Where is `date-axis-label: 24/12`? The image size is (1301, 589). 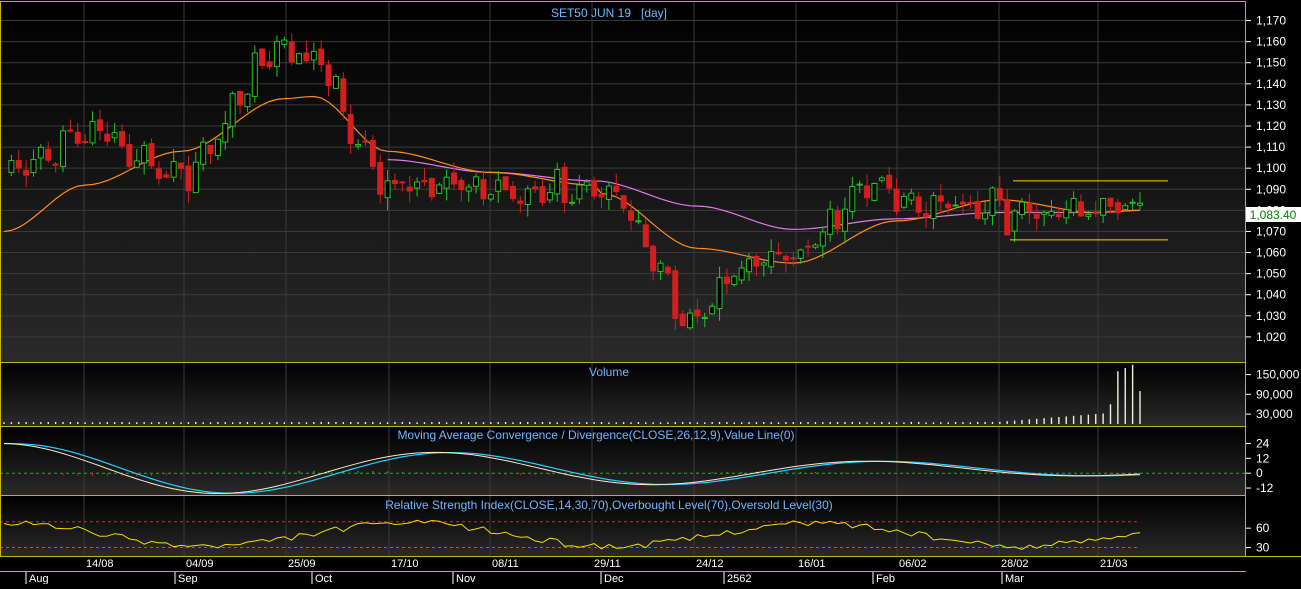 date-axis-label: 24/12 is located at coordinates (710, 564).